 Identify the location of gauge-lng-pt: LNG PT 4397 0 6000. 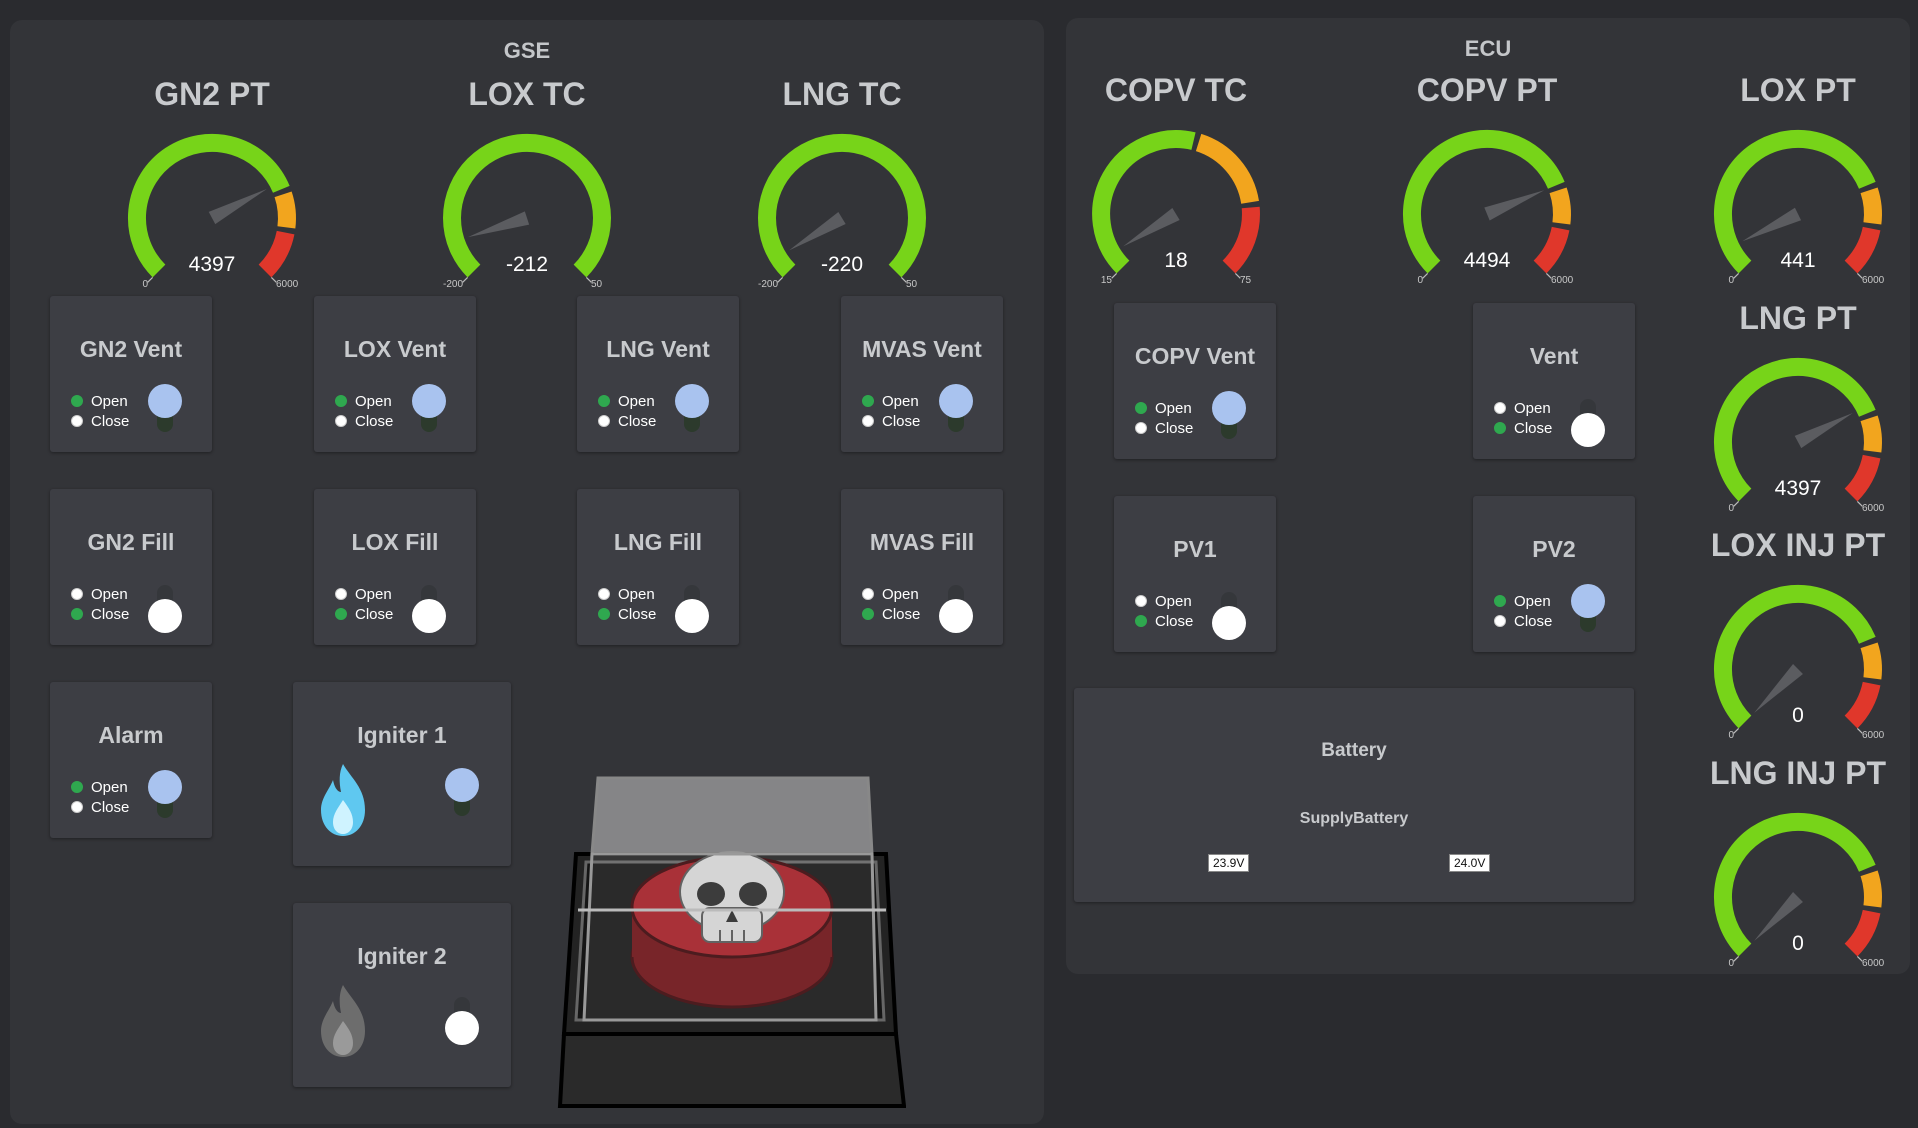
(1798, 407).